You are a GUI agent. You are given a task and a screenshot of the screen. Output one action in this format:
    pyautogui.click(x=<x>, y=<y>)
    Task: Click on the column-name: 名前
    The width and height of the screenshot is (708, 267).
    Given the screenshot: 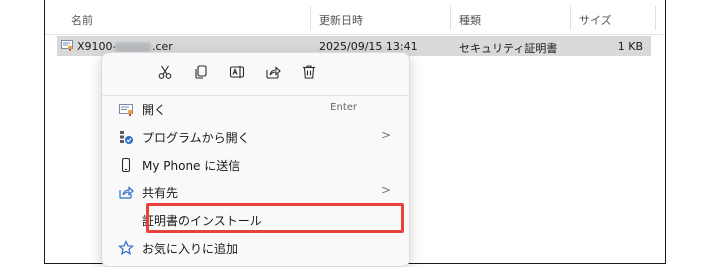 What is the action you would take?
    pyautogui.click(x=82, y=20)
    